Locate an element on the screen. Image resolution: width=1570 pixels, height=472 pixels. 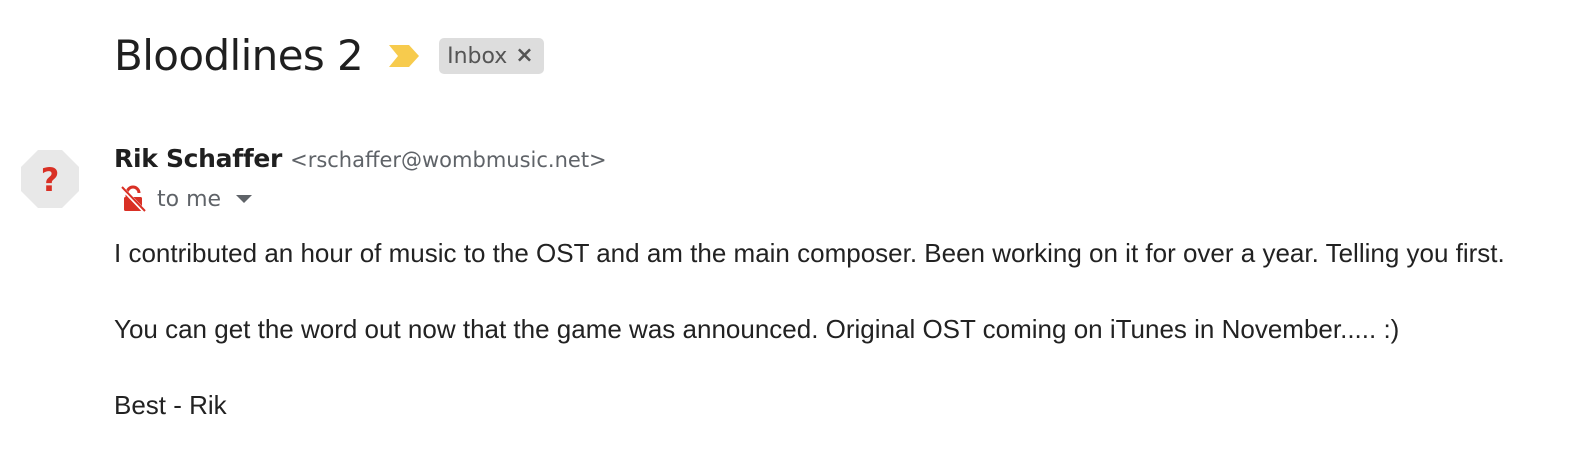
sender-name: Rik Schaffer is located at coordinates (198, 158).